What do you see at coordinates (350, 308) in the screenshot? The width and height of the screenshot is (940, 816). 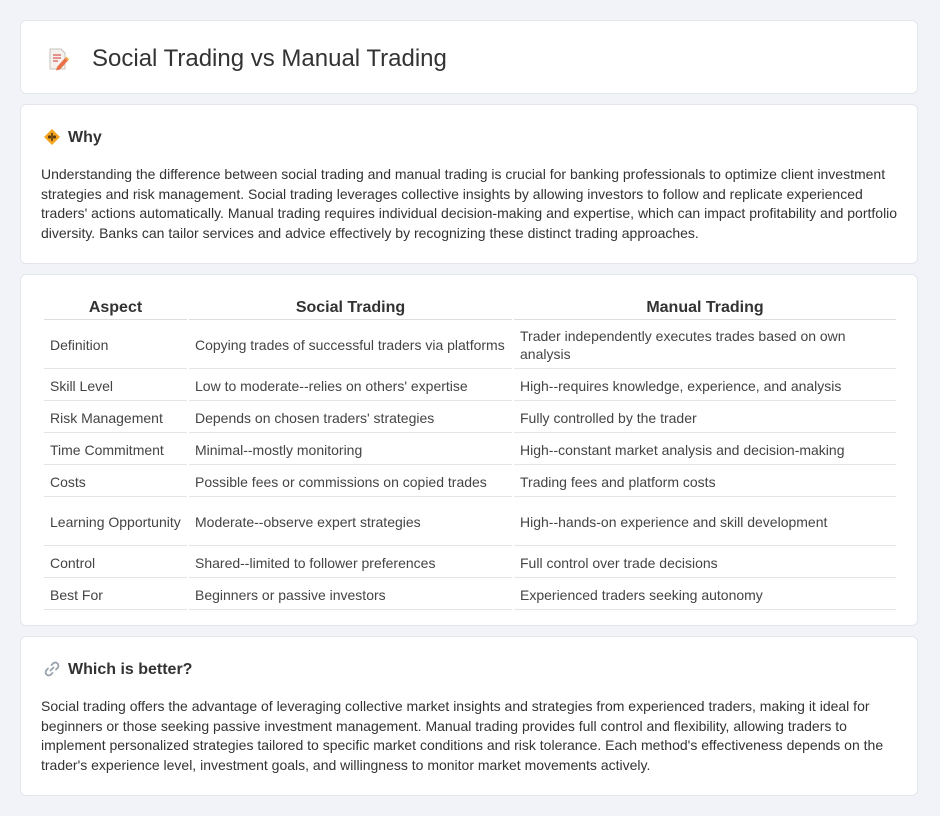 I see `header-social-trading: Social Trading` at bounding box center [350, 308].